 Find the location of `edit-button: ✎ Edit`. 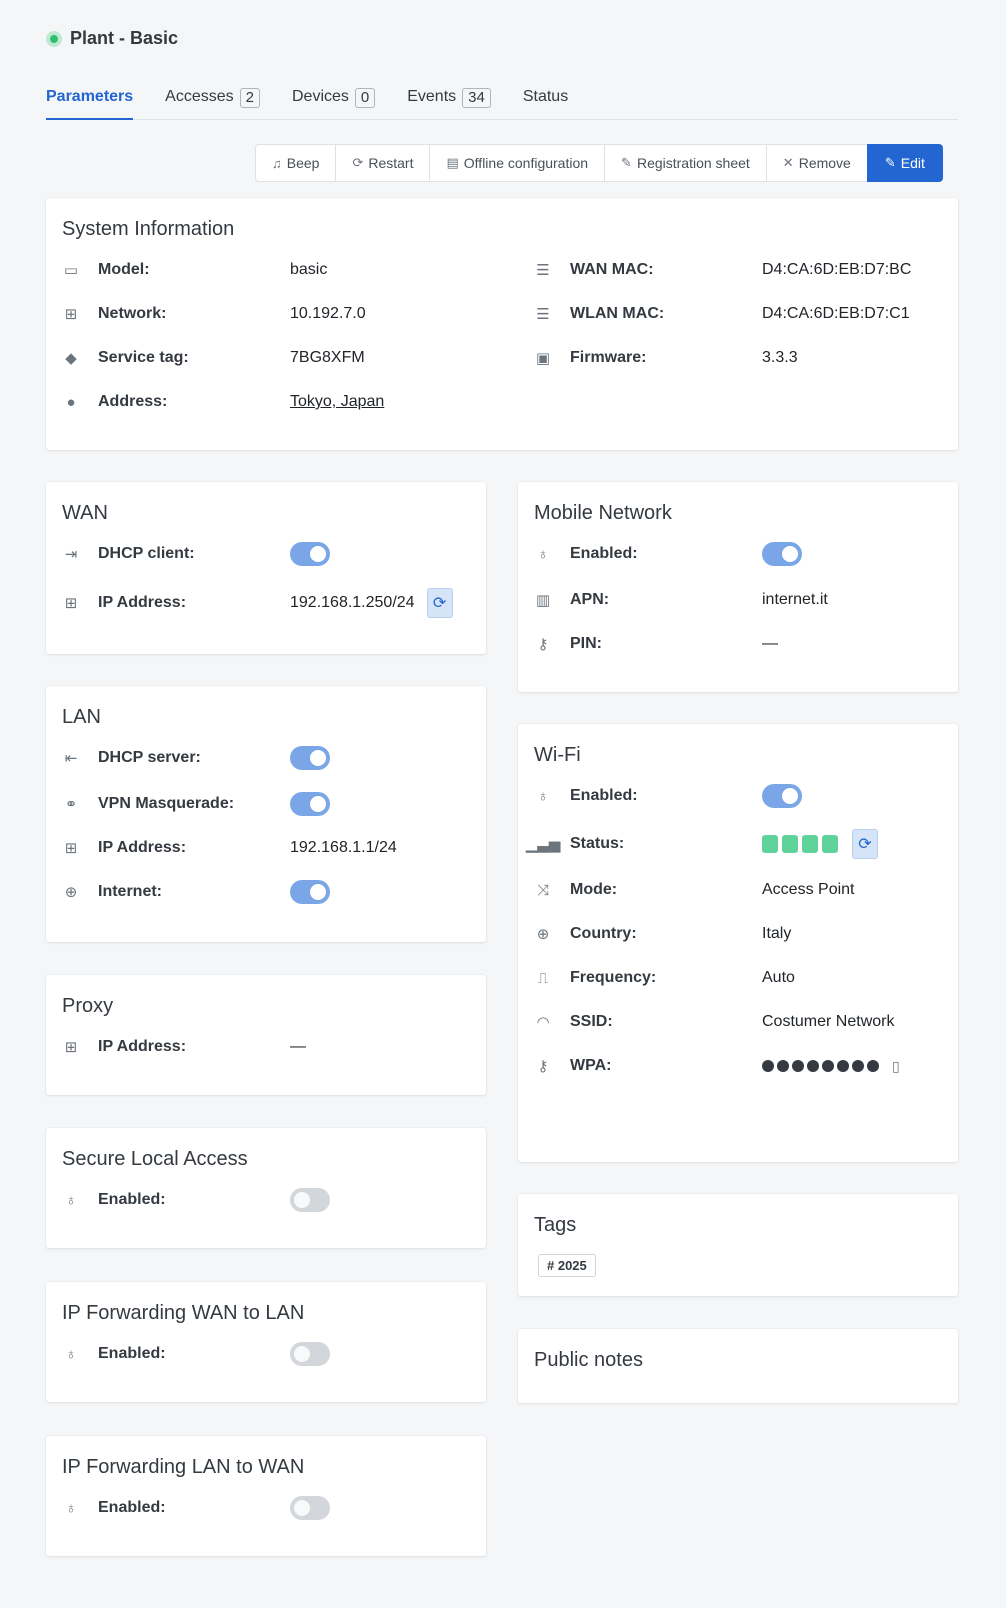

edit-button: ✎ Edit is located at coordinates (904, 163).